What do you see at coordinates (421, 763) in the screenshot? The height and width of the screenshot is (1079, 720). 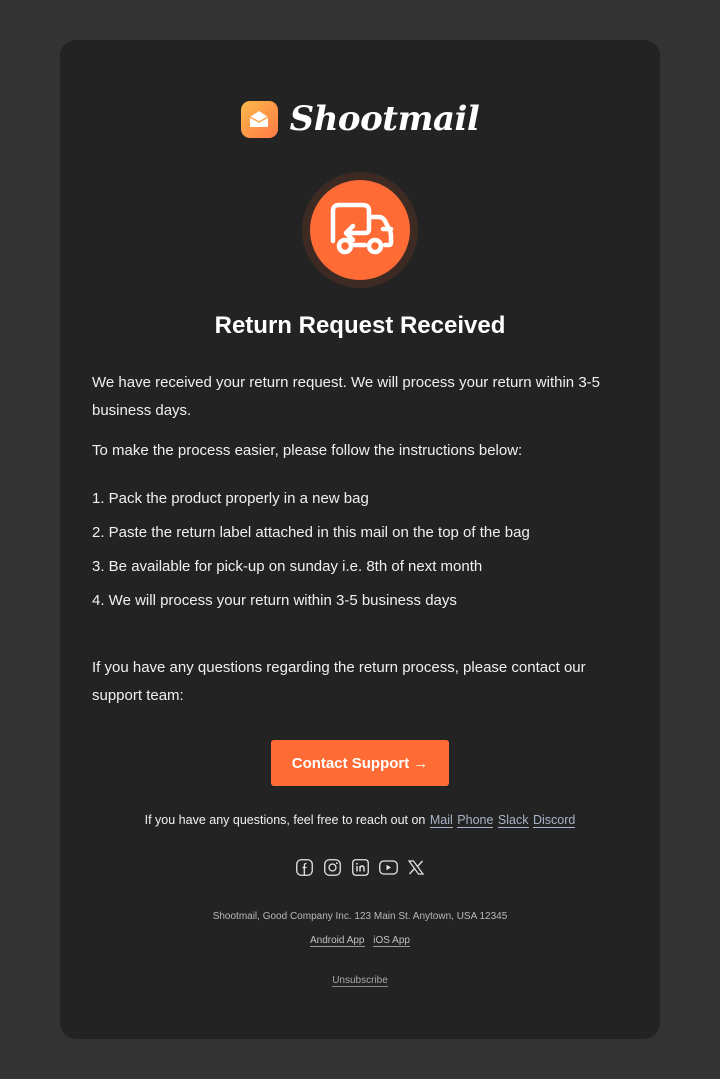 I see `arrow-right-icon: →` at bounding box center [421, 763].